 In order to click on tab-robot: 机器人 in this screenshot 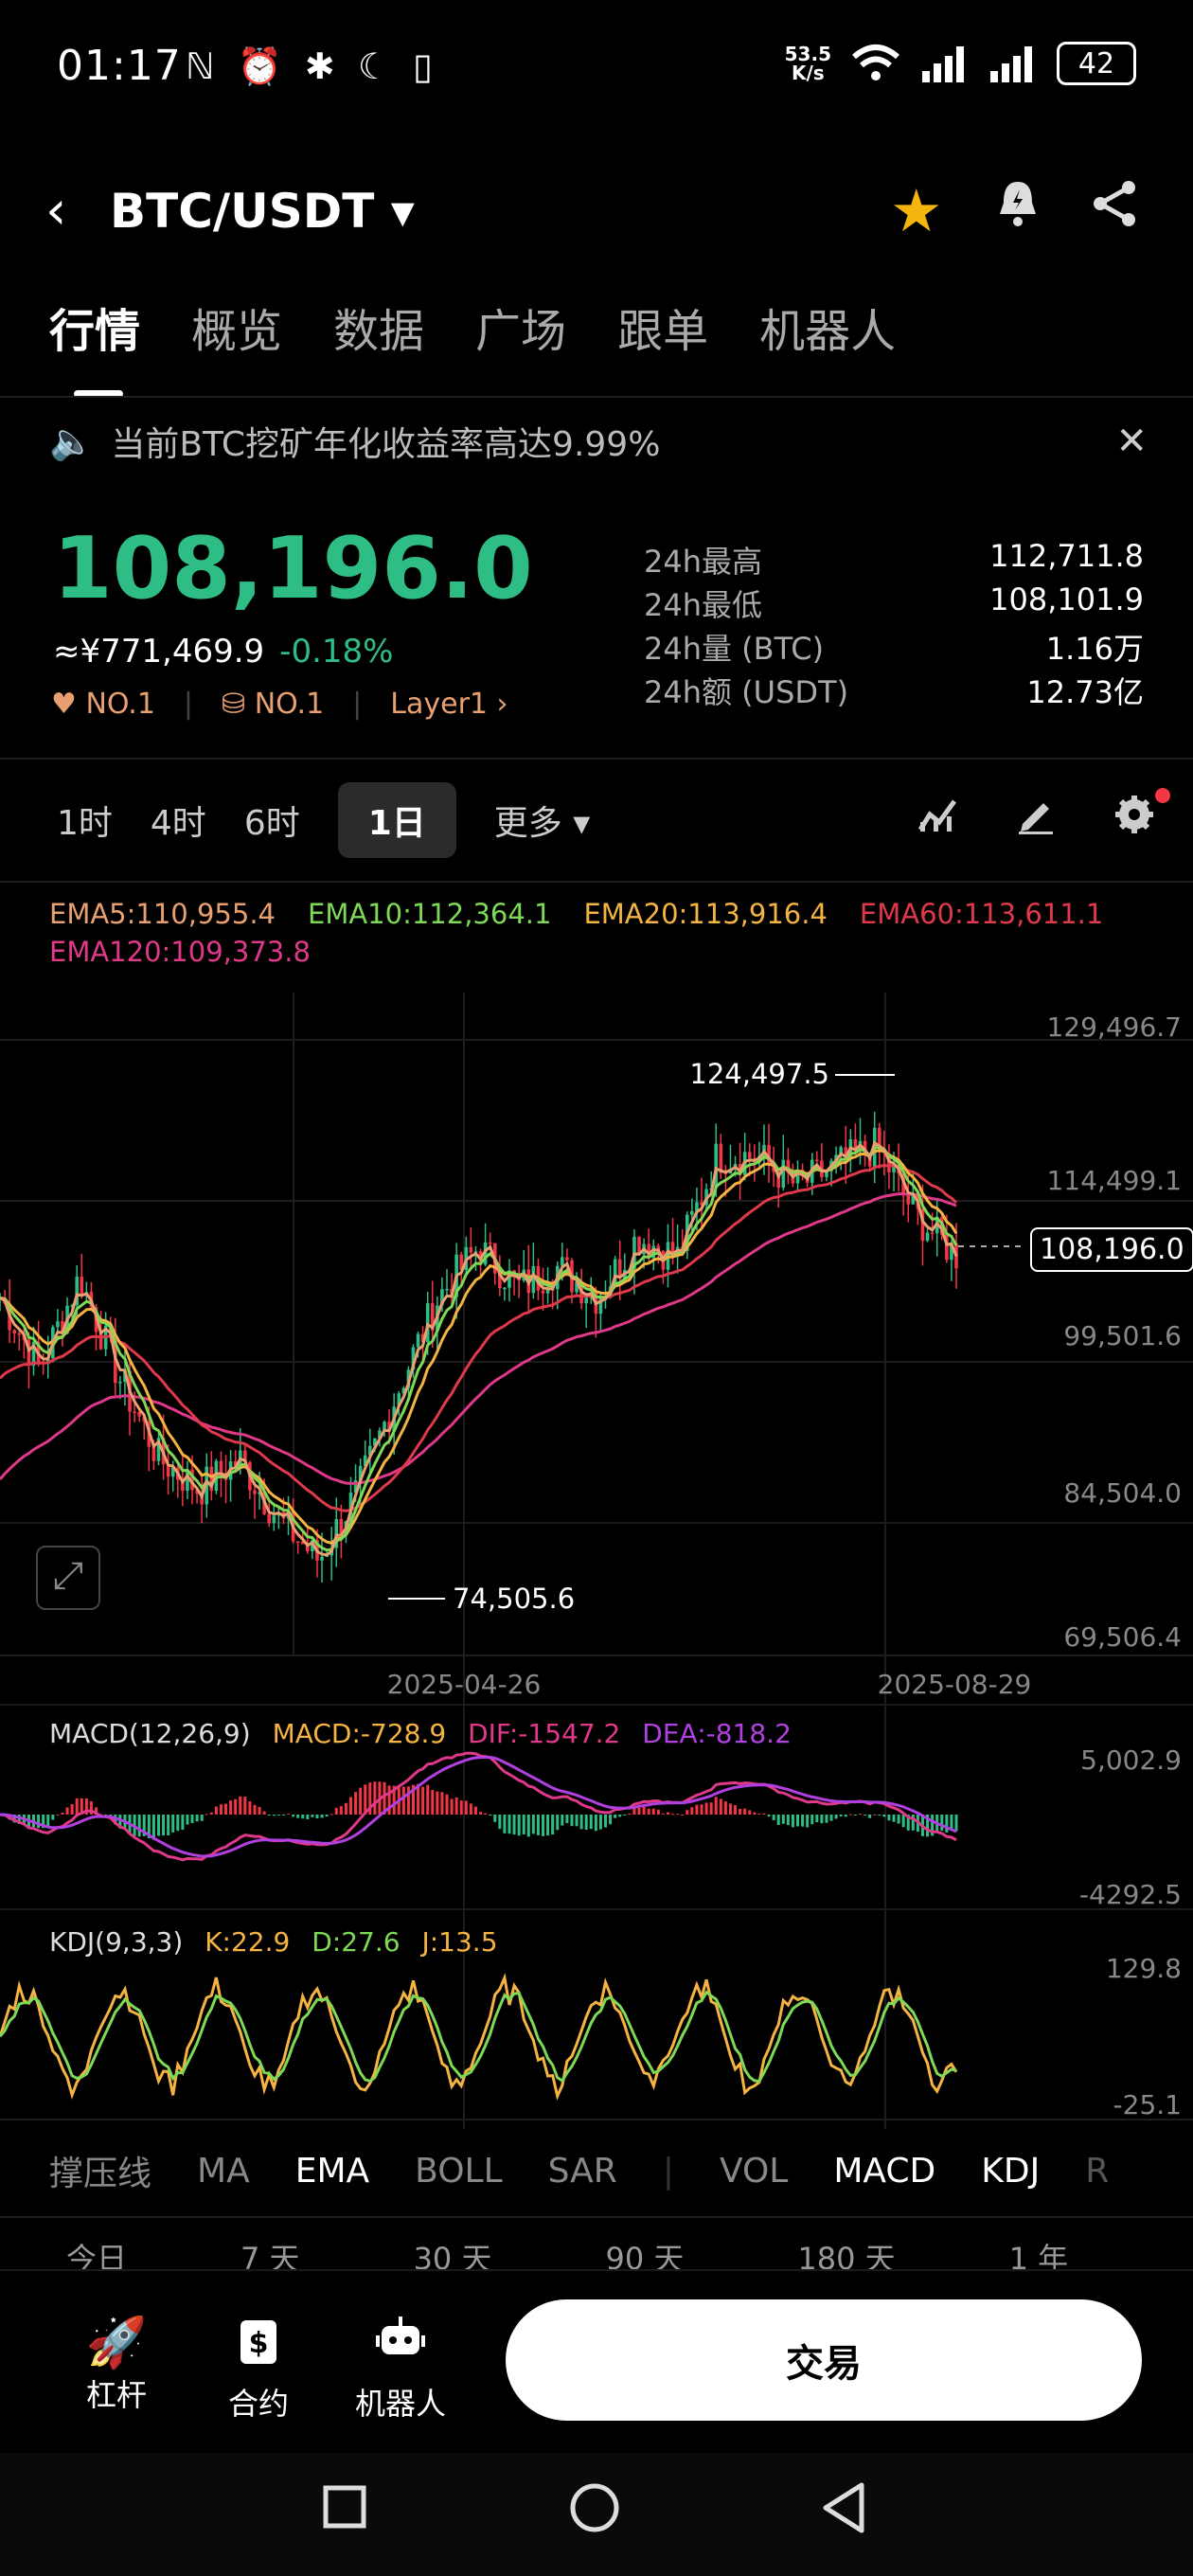, I will do `click(827, 327)`.